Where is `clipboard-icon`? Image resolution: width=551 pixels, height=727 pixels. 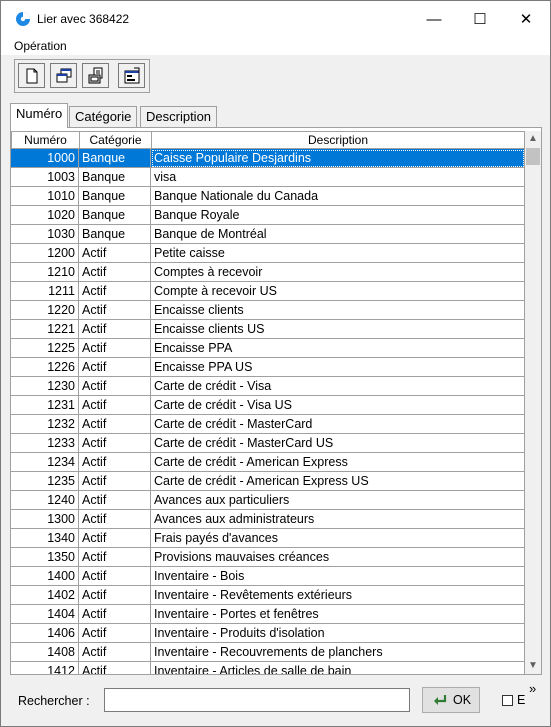 clipboard-icon is located at coordinates (95, 75).